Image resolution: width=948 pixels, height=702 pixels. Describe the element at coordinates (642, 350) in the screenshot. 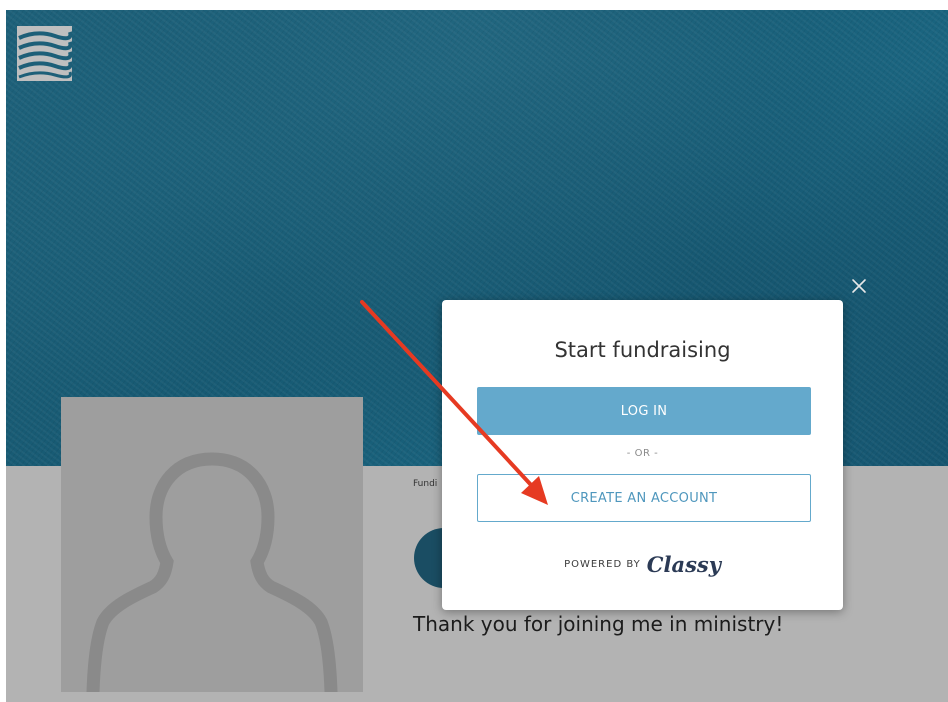

I see `modal-title: Start fundraising` at that location.